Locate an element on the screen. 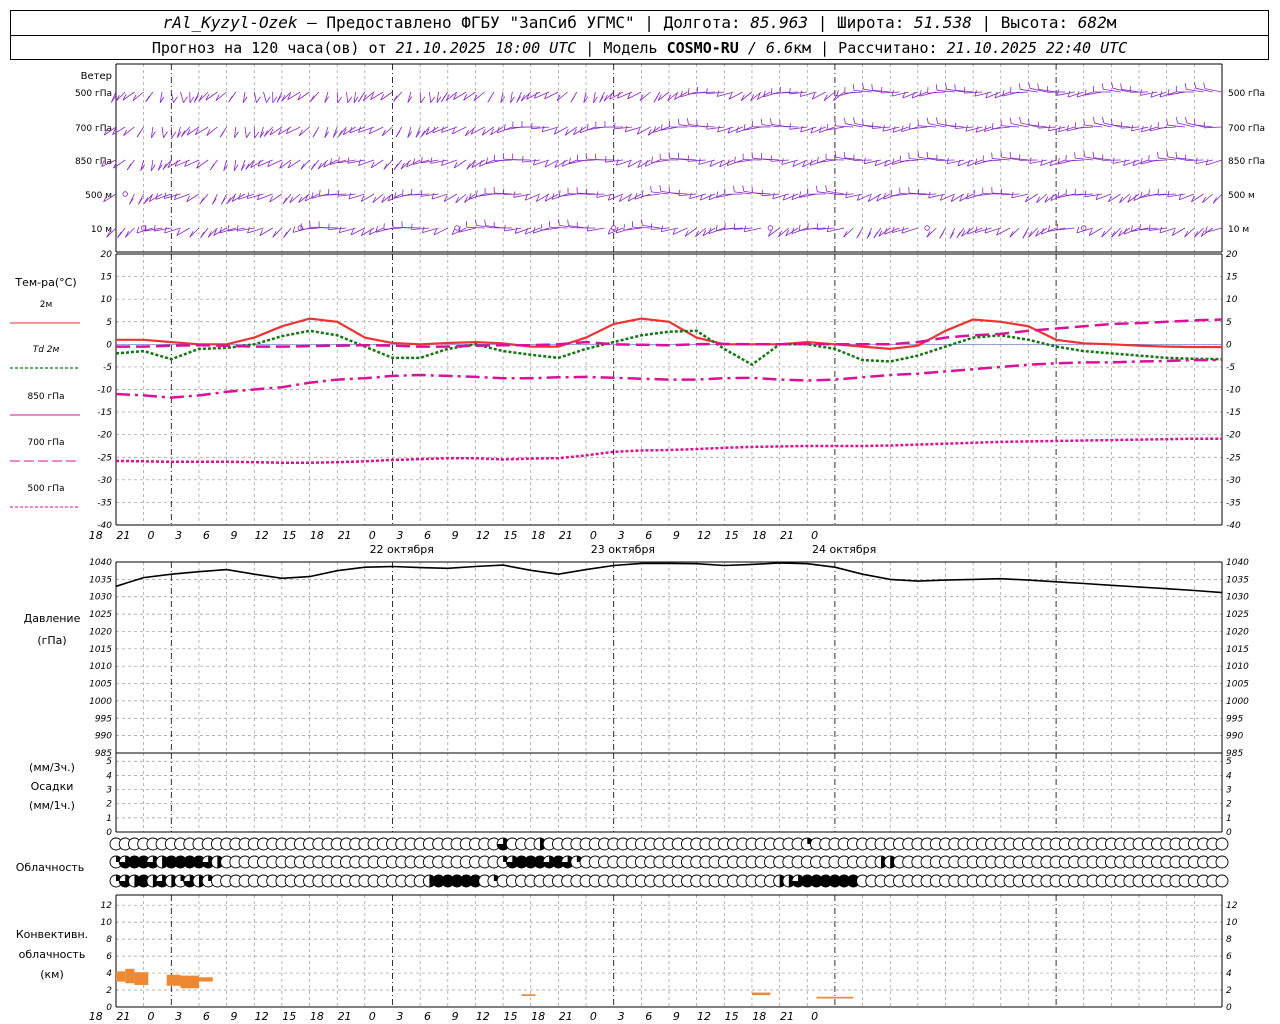 This screenshot has height=1024, width=1280. conv-ytick: 4 is located at coordinates (109, 974).